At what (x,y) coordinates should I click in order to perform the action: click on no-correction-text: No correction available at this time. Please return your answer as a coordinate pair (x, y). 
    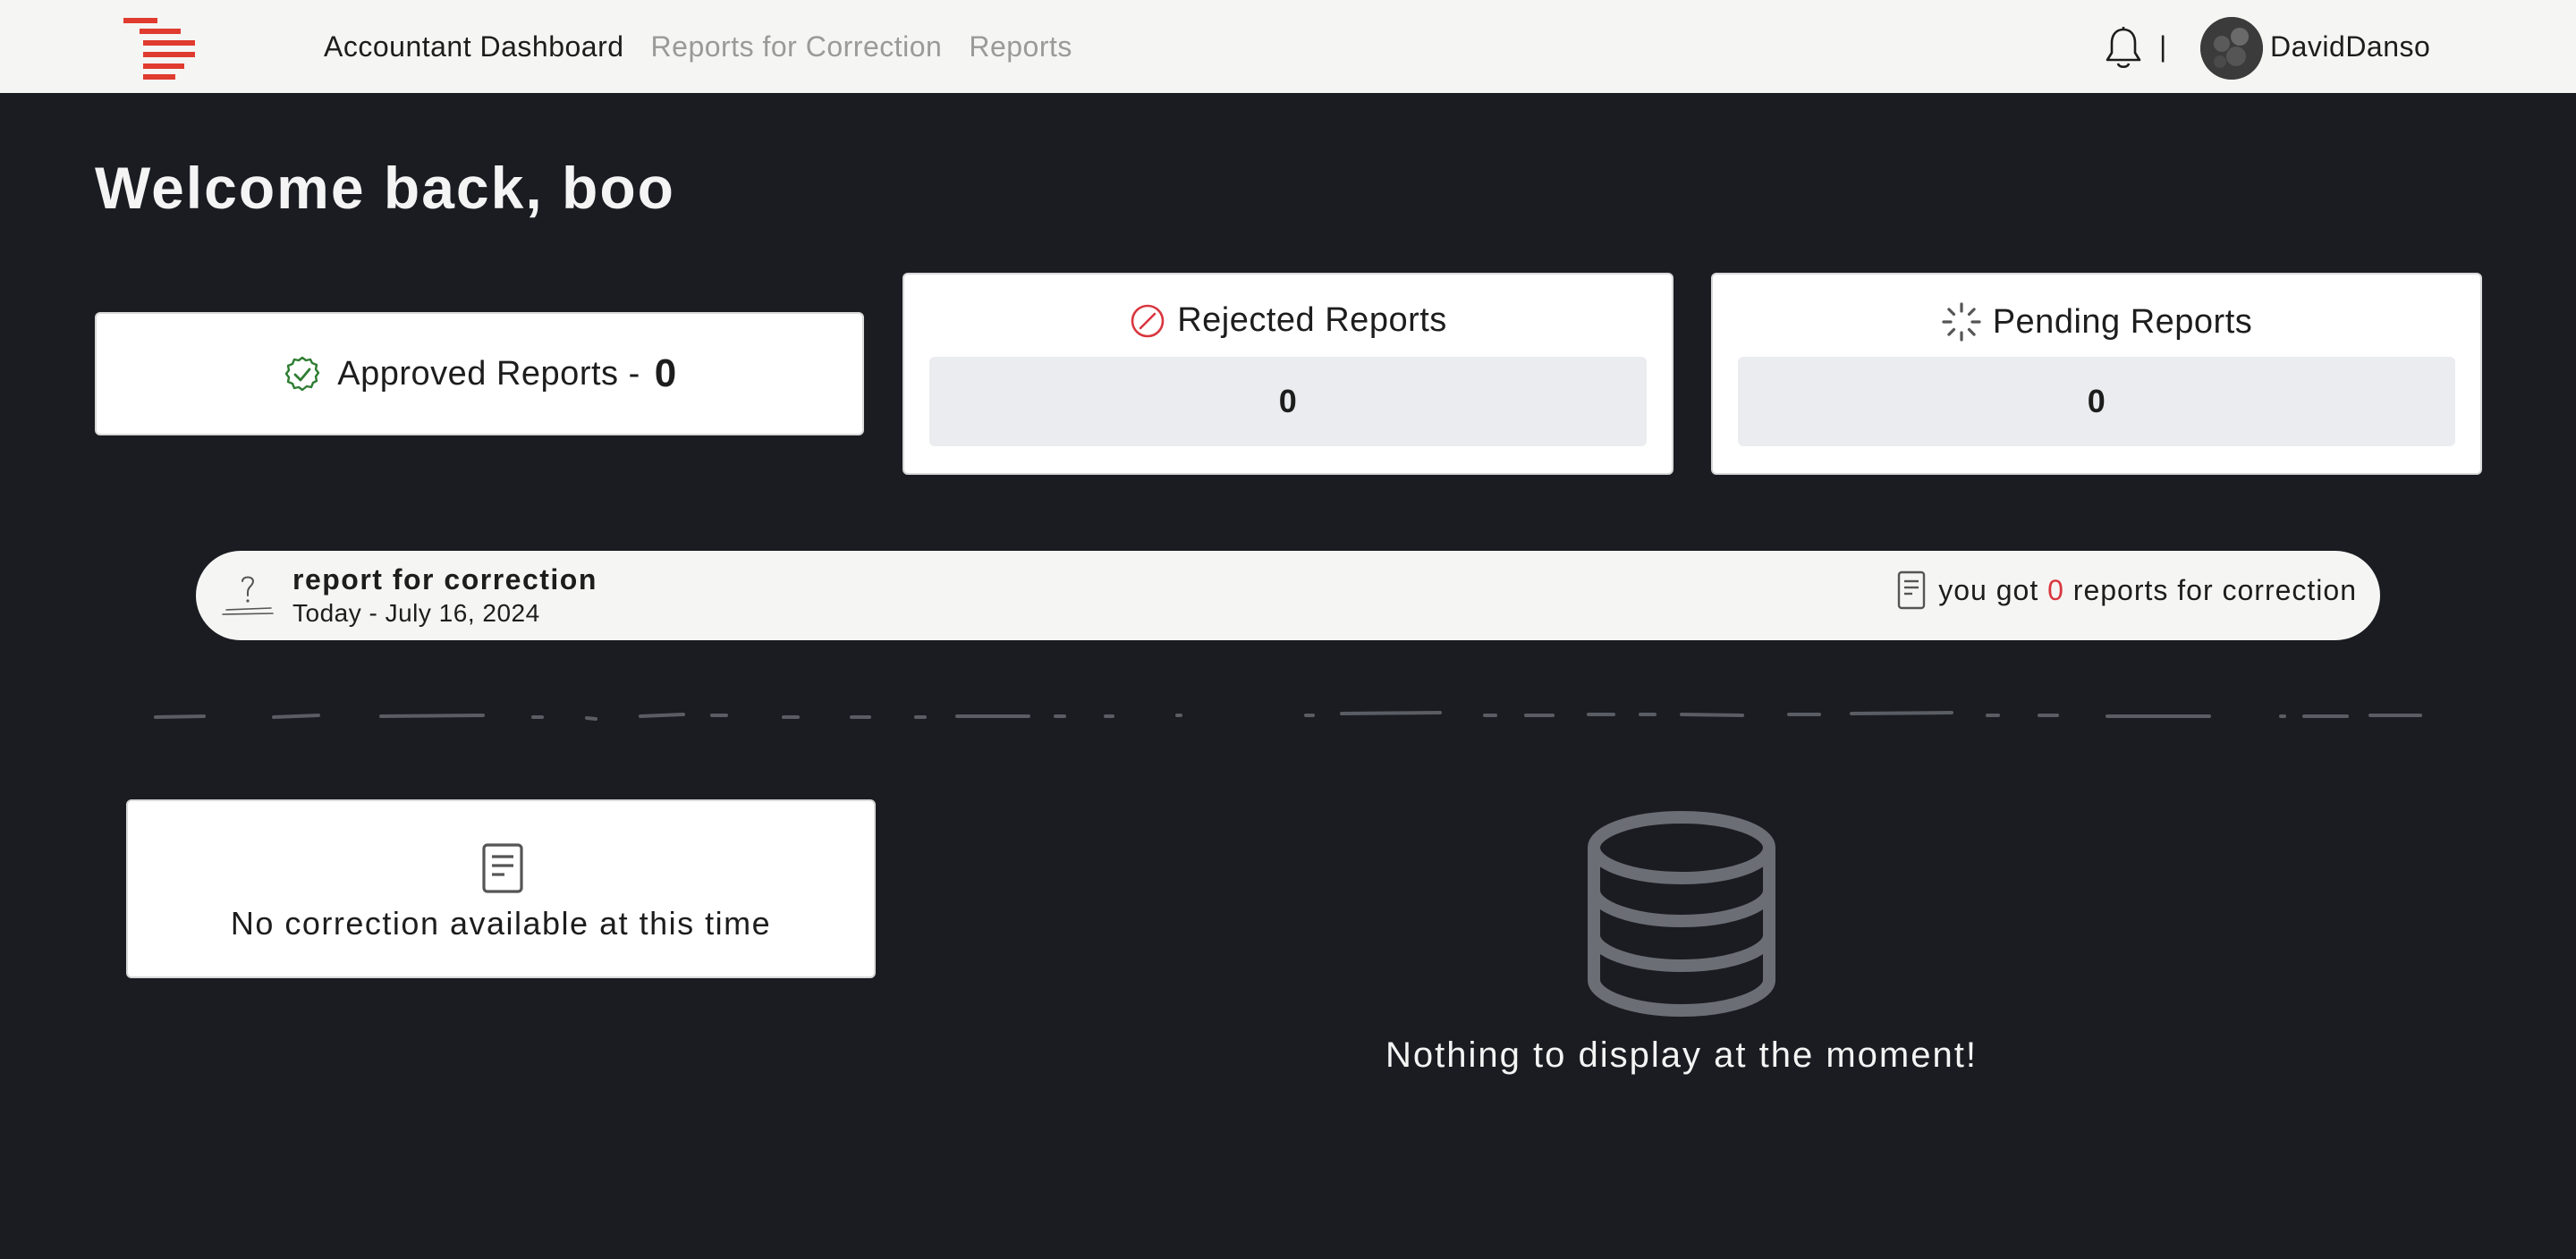
    Looking at the image, I should click on (501, 923).